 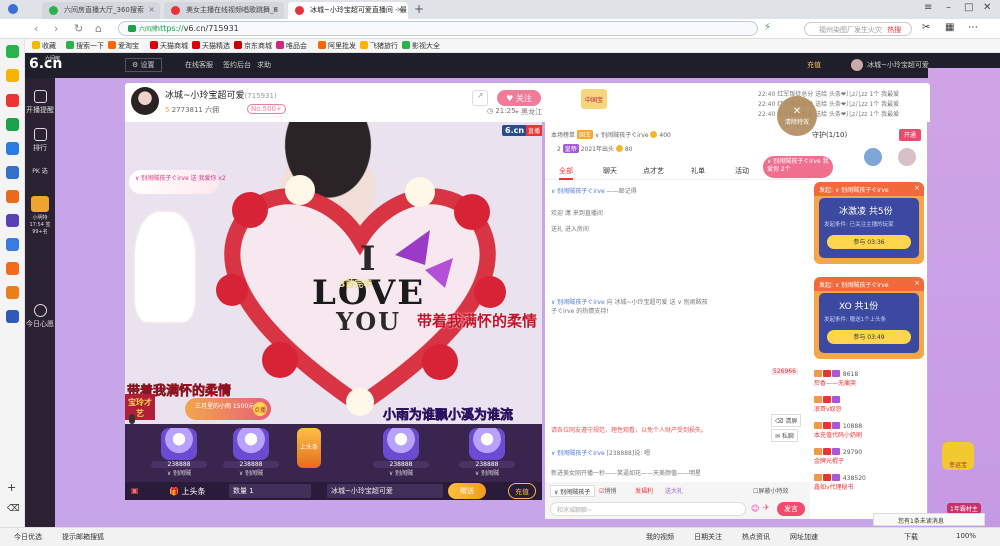 I want to click on message-tip: 您有1条未读消息, so click(x=929, y=519).